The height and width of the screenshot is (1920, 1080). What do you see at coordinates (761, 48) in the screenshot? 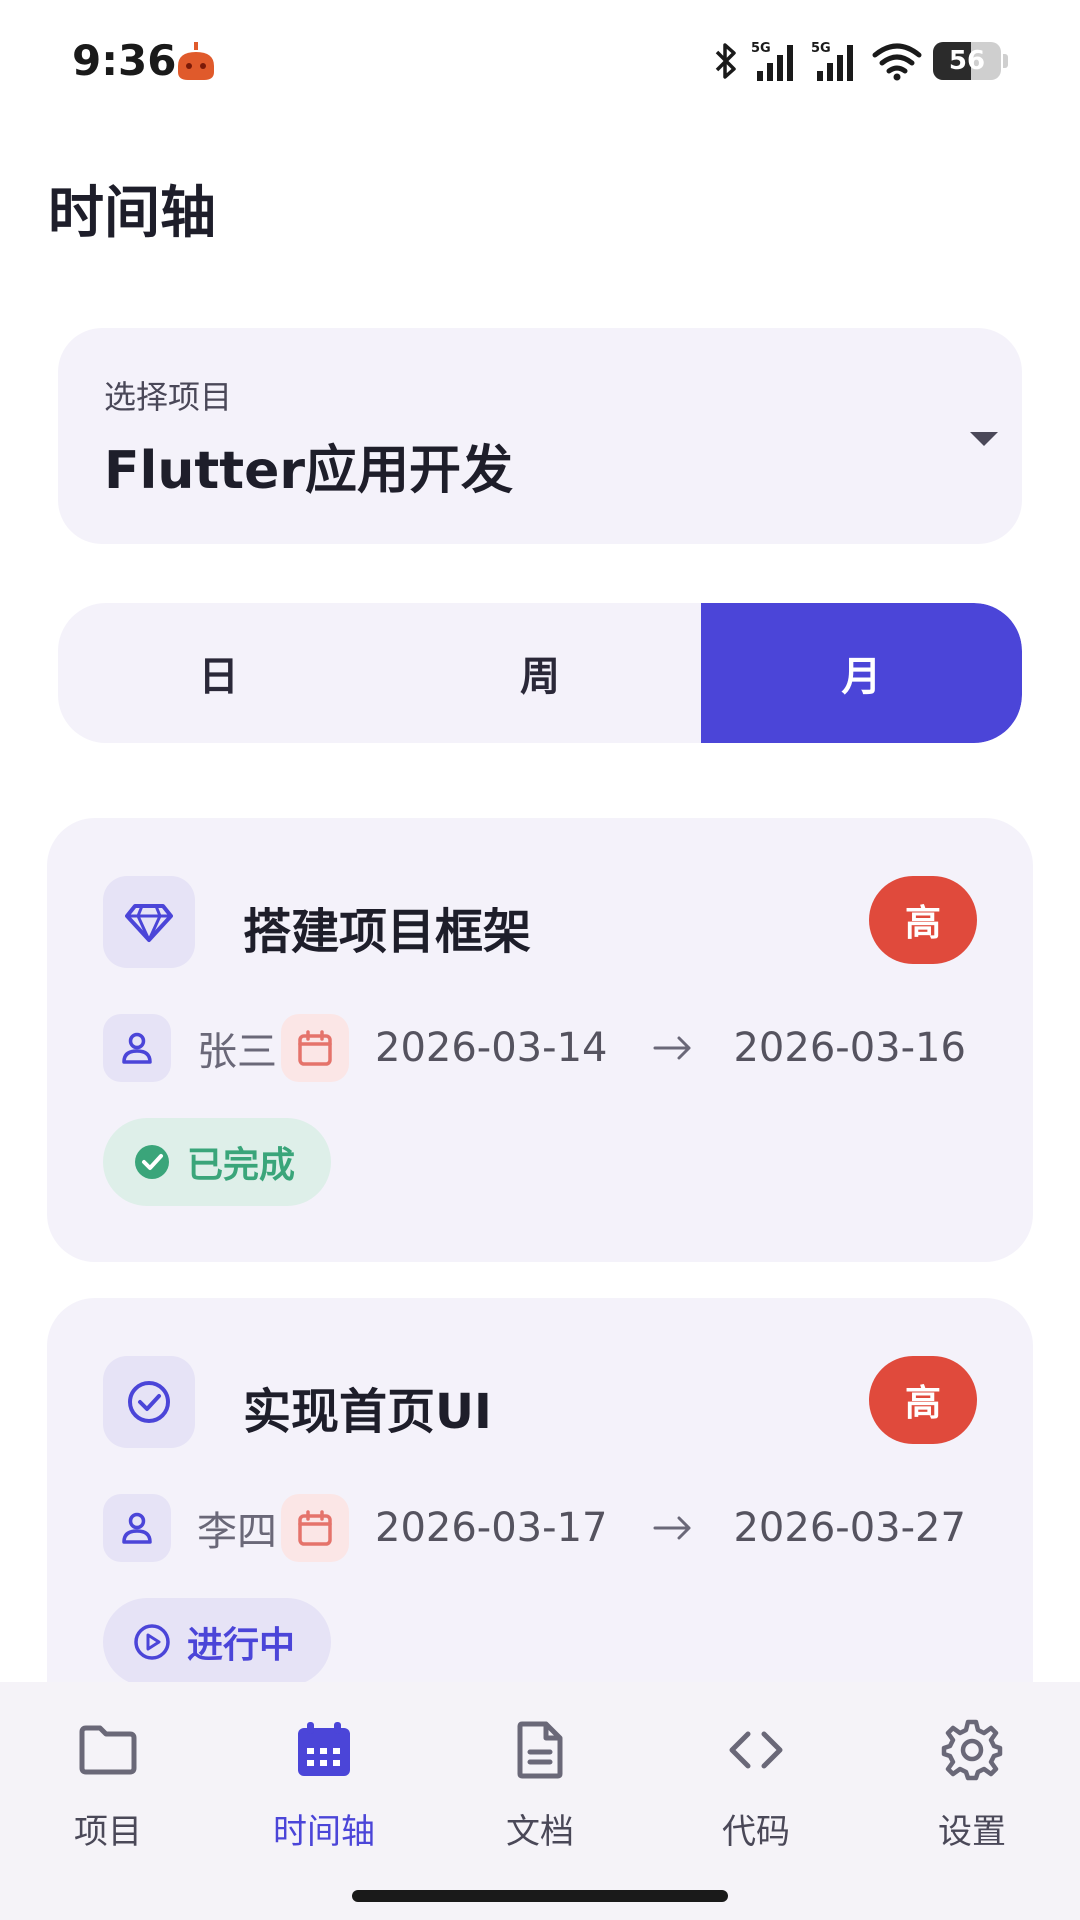
I see `network-type-1: 5G` at bounding box center [761, 48].